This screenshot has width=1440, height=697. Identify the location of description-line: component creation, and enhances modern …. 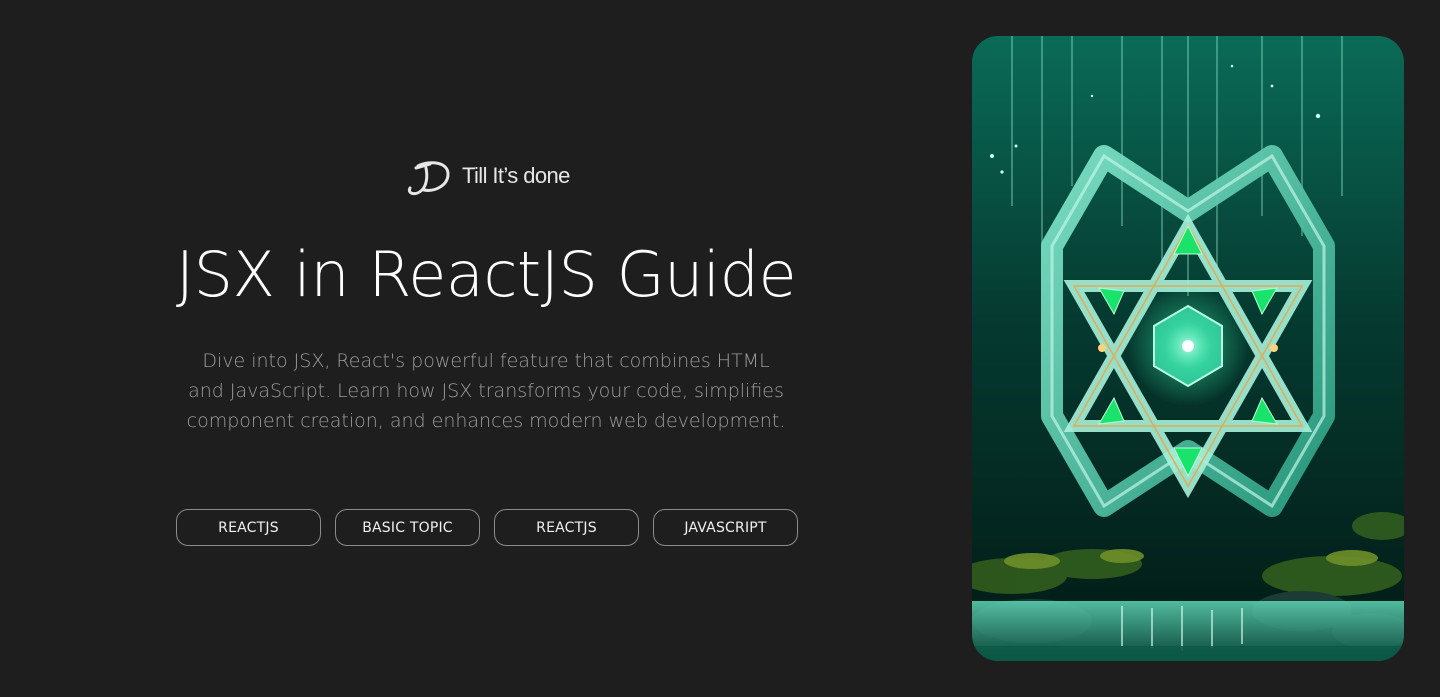
(486, 421).